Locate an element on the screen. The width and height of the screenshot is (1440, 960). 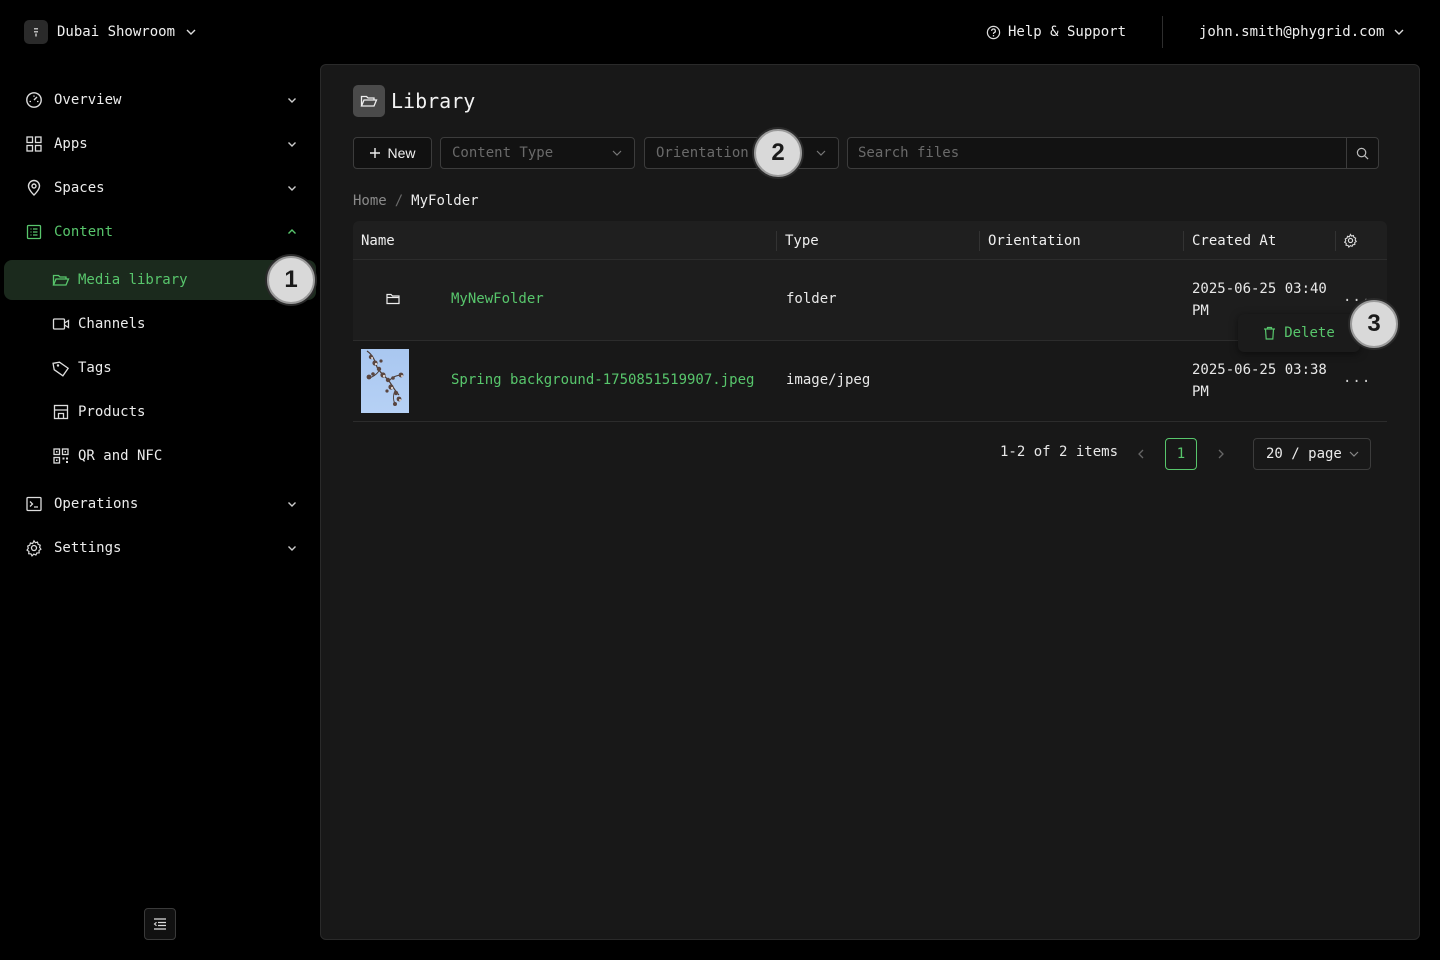
page-size-value: 20 / page is located at coordinates (1304, 454).